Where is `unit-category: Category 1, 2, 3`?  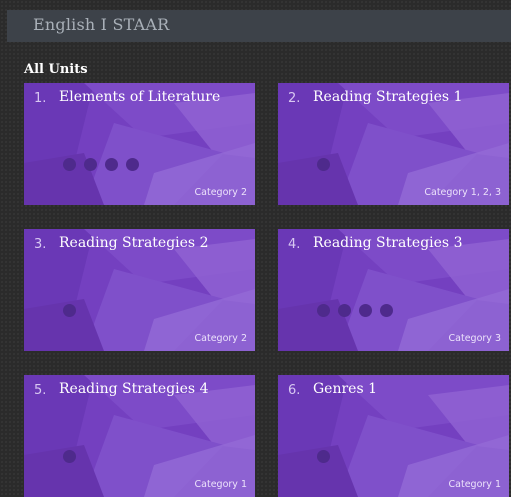
unit-category: Category 1, 2, 3 is located at coordinates (462, 192).